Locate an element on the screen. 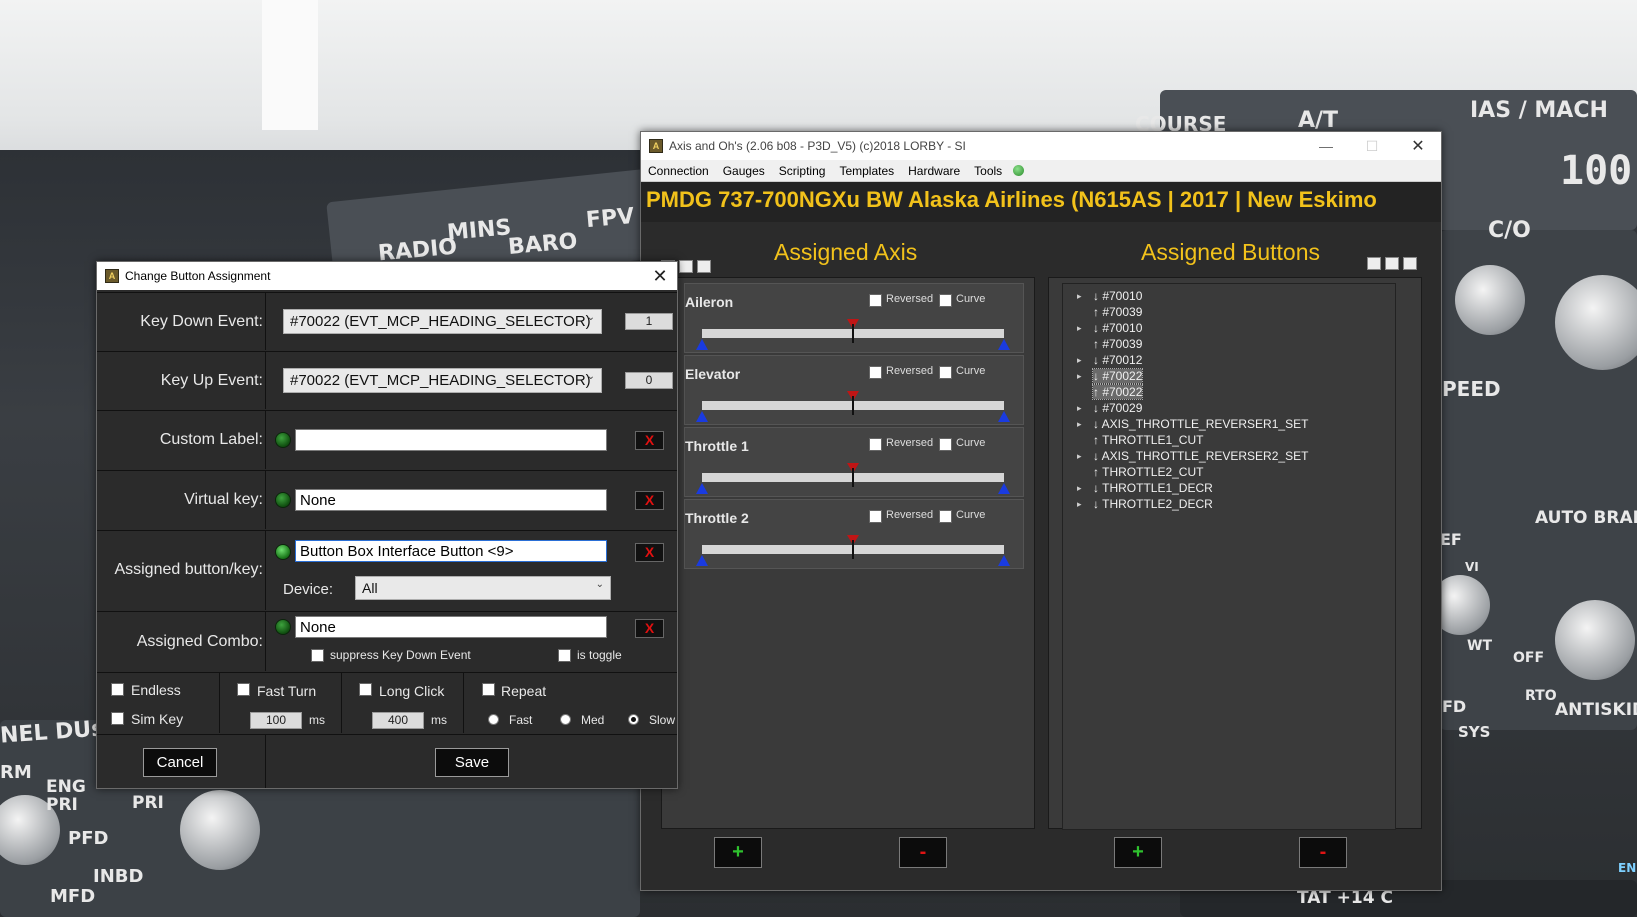 The width and height of the screenshot is (1637, 917). clear-custom-label-button: X is located at coordinates (649, 440).